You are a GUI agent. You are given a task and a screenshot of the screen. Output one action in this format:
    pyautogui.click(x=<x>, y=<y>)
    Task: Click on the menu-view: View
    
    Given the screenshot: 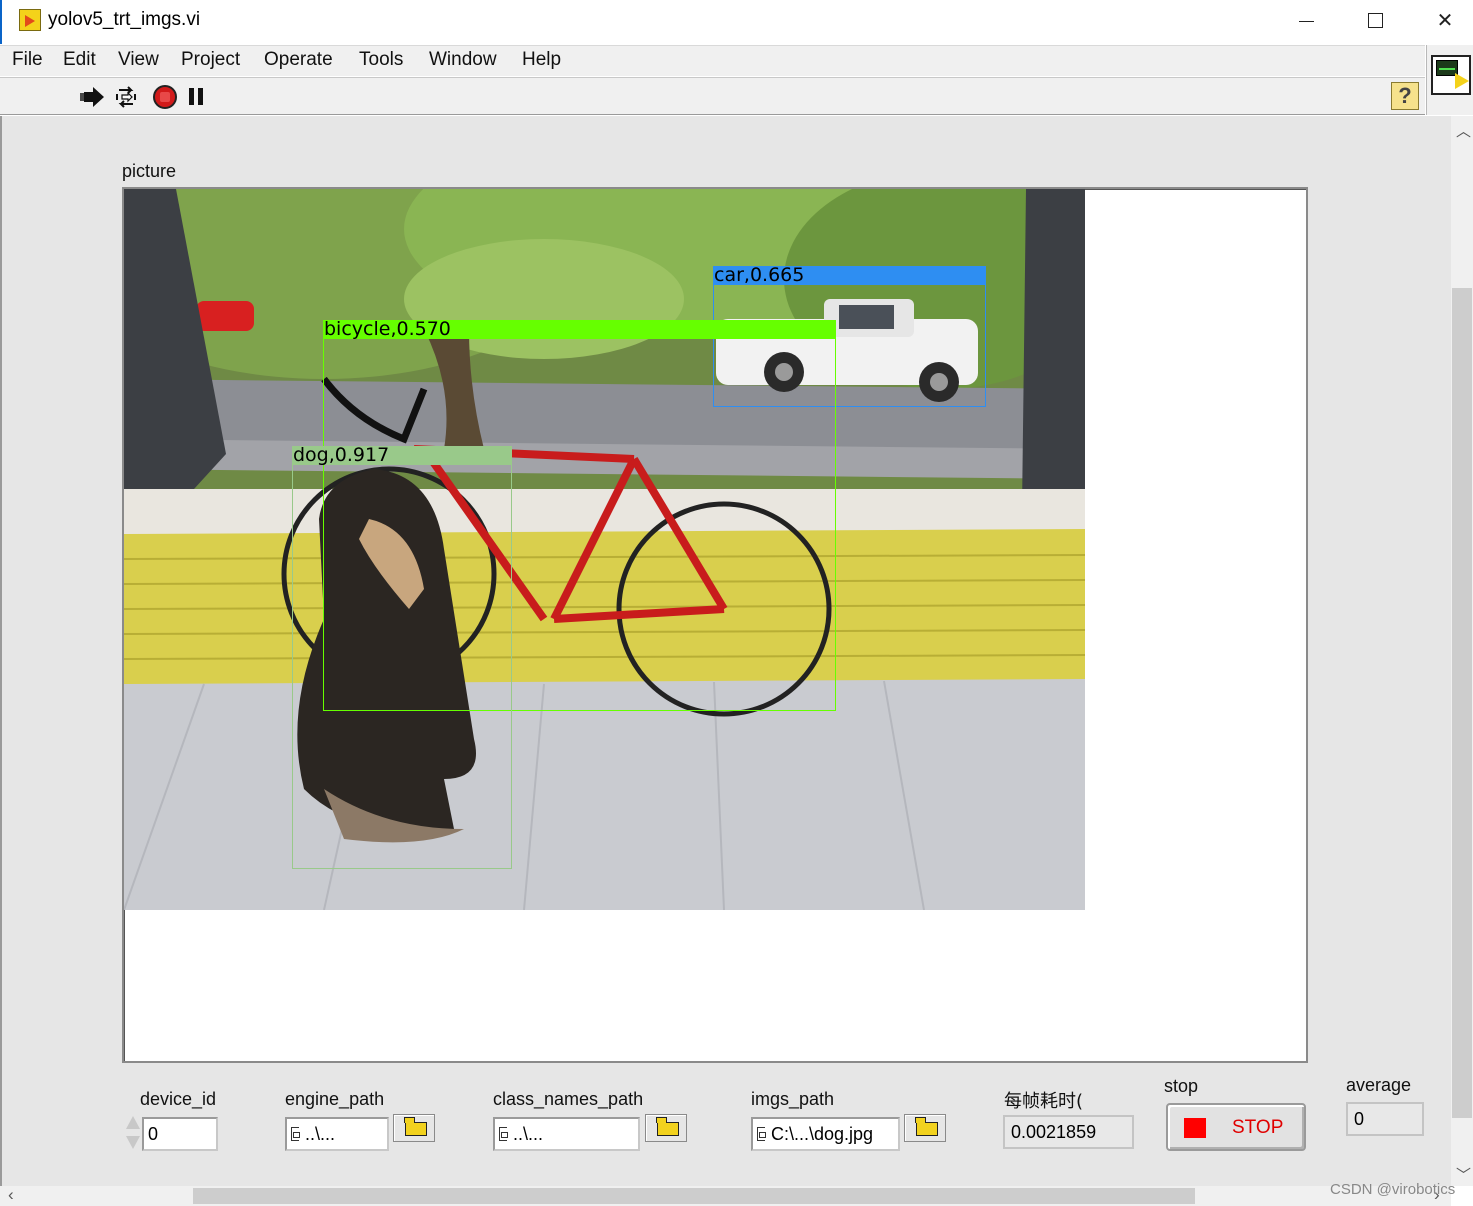 What is the action you would take?
    pyautogui.click(x=138, y=60)
    